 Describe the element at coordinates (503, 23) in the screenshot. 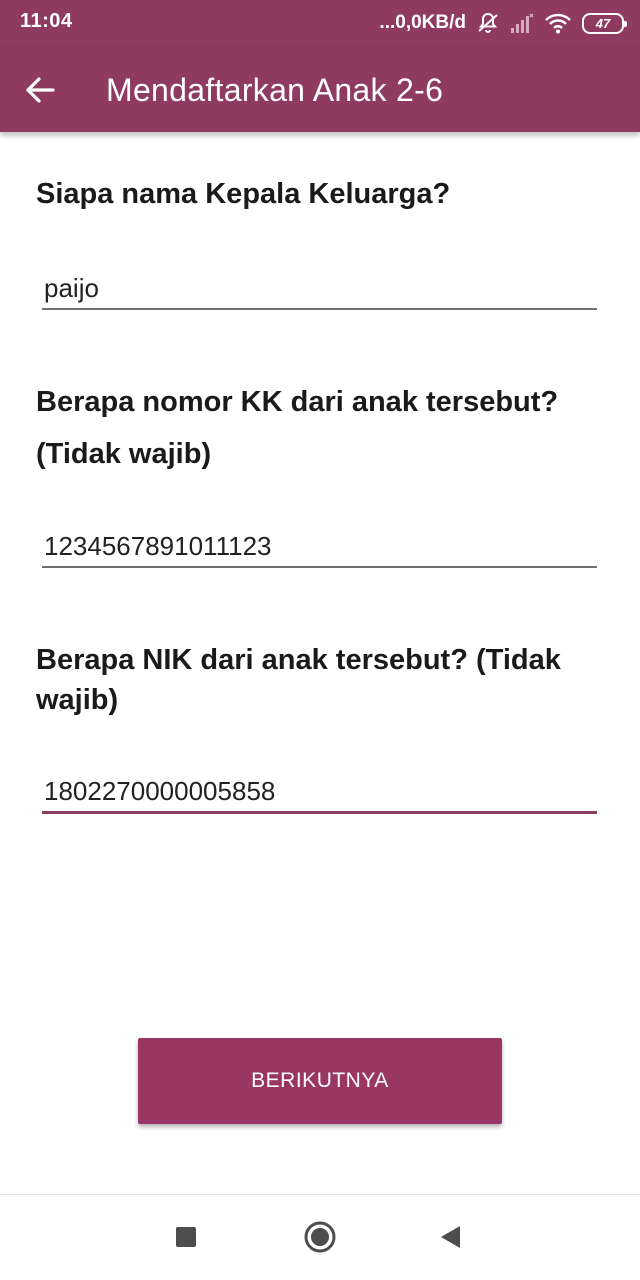

I see `status-icons: ...0,0KB/d 47` at that location.